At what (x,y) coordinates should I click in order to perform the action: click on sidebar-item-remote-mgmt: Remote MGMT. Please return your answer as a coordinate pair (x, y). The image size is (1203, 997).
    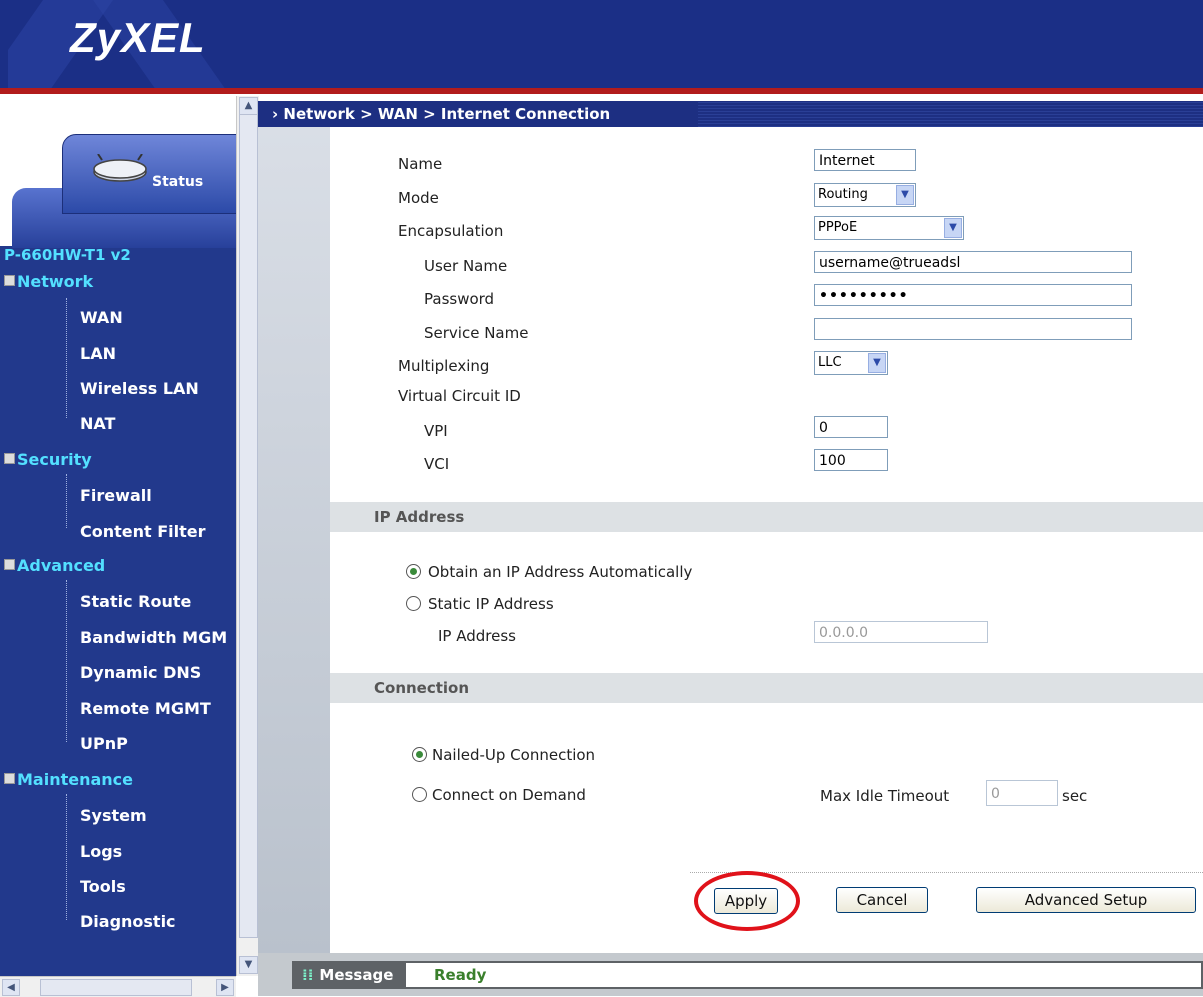
    Looking at the image, I should click on (145, 708).